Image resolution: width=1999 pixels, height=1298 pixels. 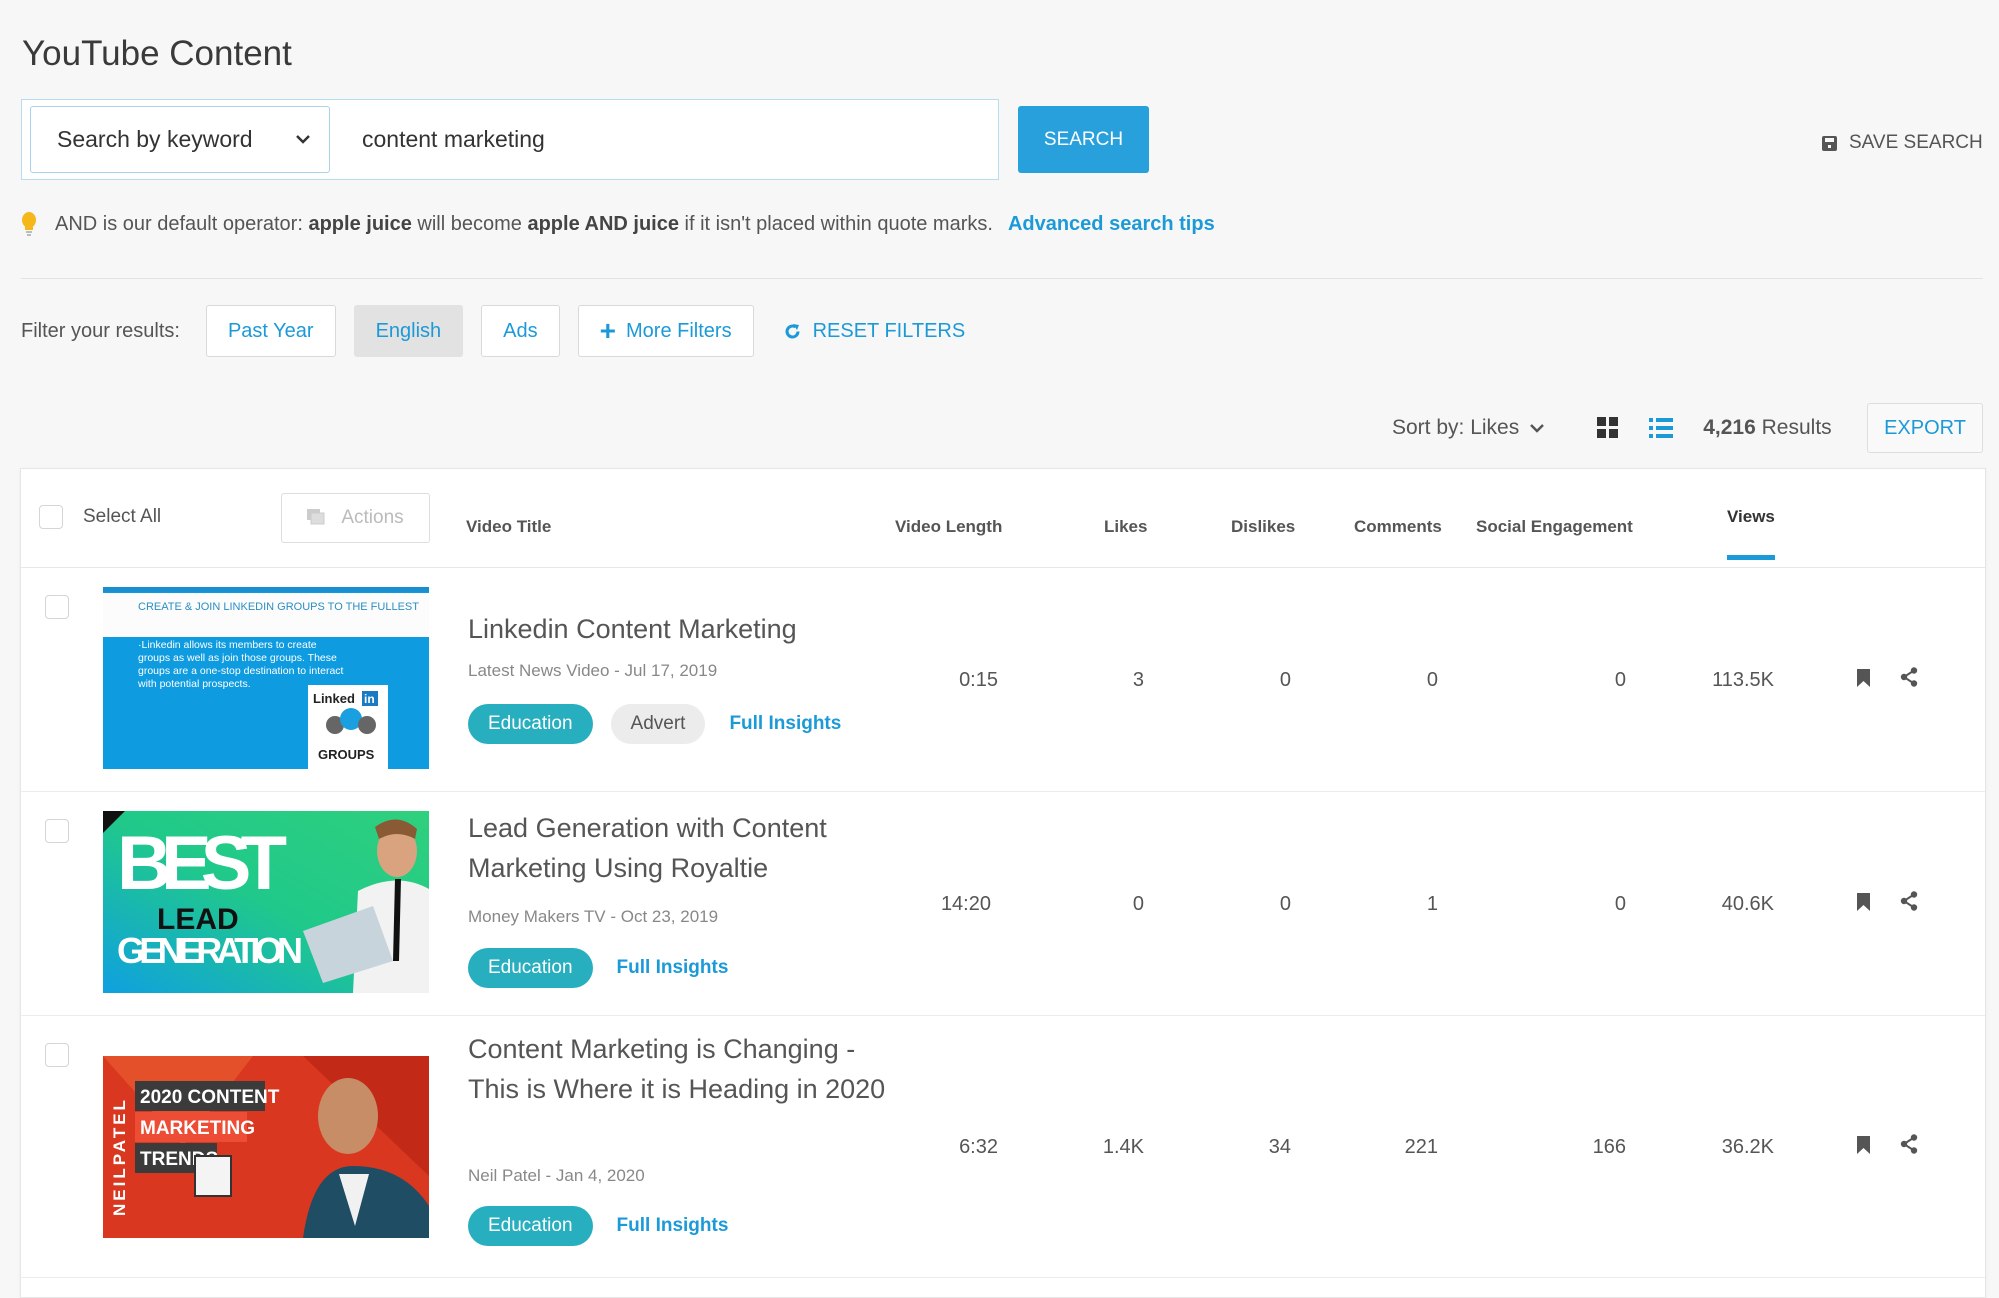 I want to click on sort-dropdown: Sort by: Likes, so click(x=1468, y=428).